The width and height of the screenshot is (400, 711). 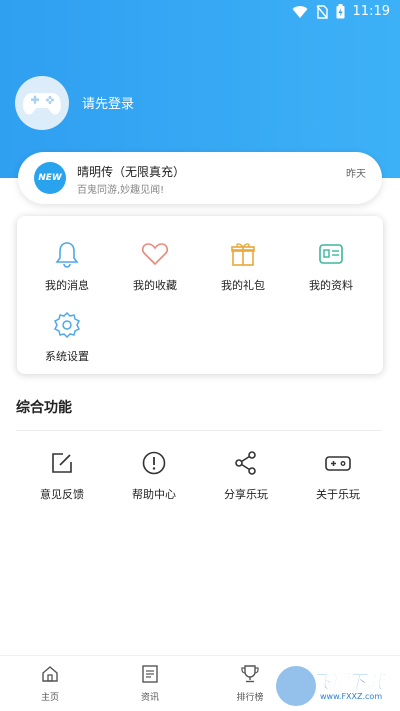 I want to click on no-sim-icon, so click(x=321, y=11).